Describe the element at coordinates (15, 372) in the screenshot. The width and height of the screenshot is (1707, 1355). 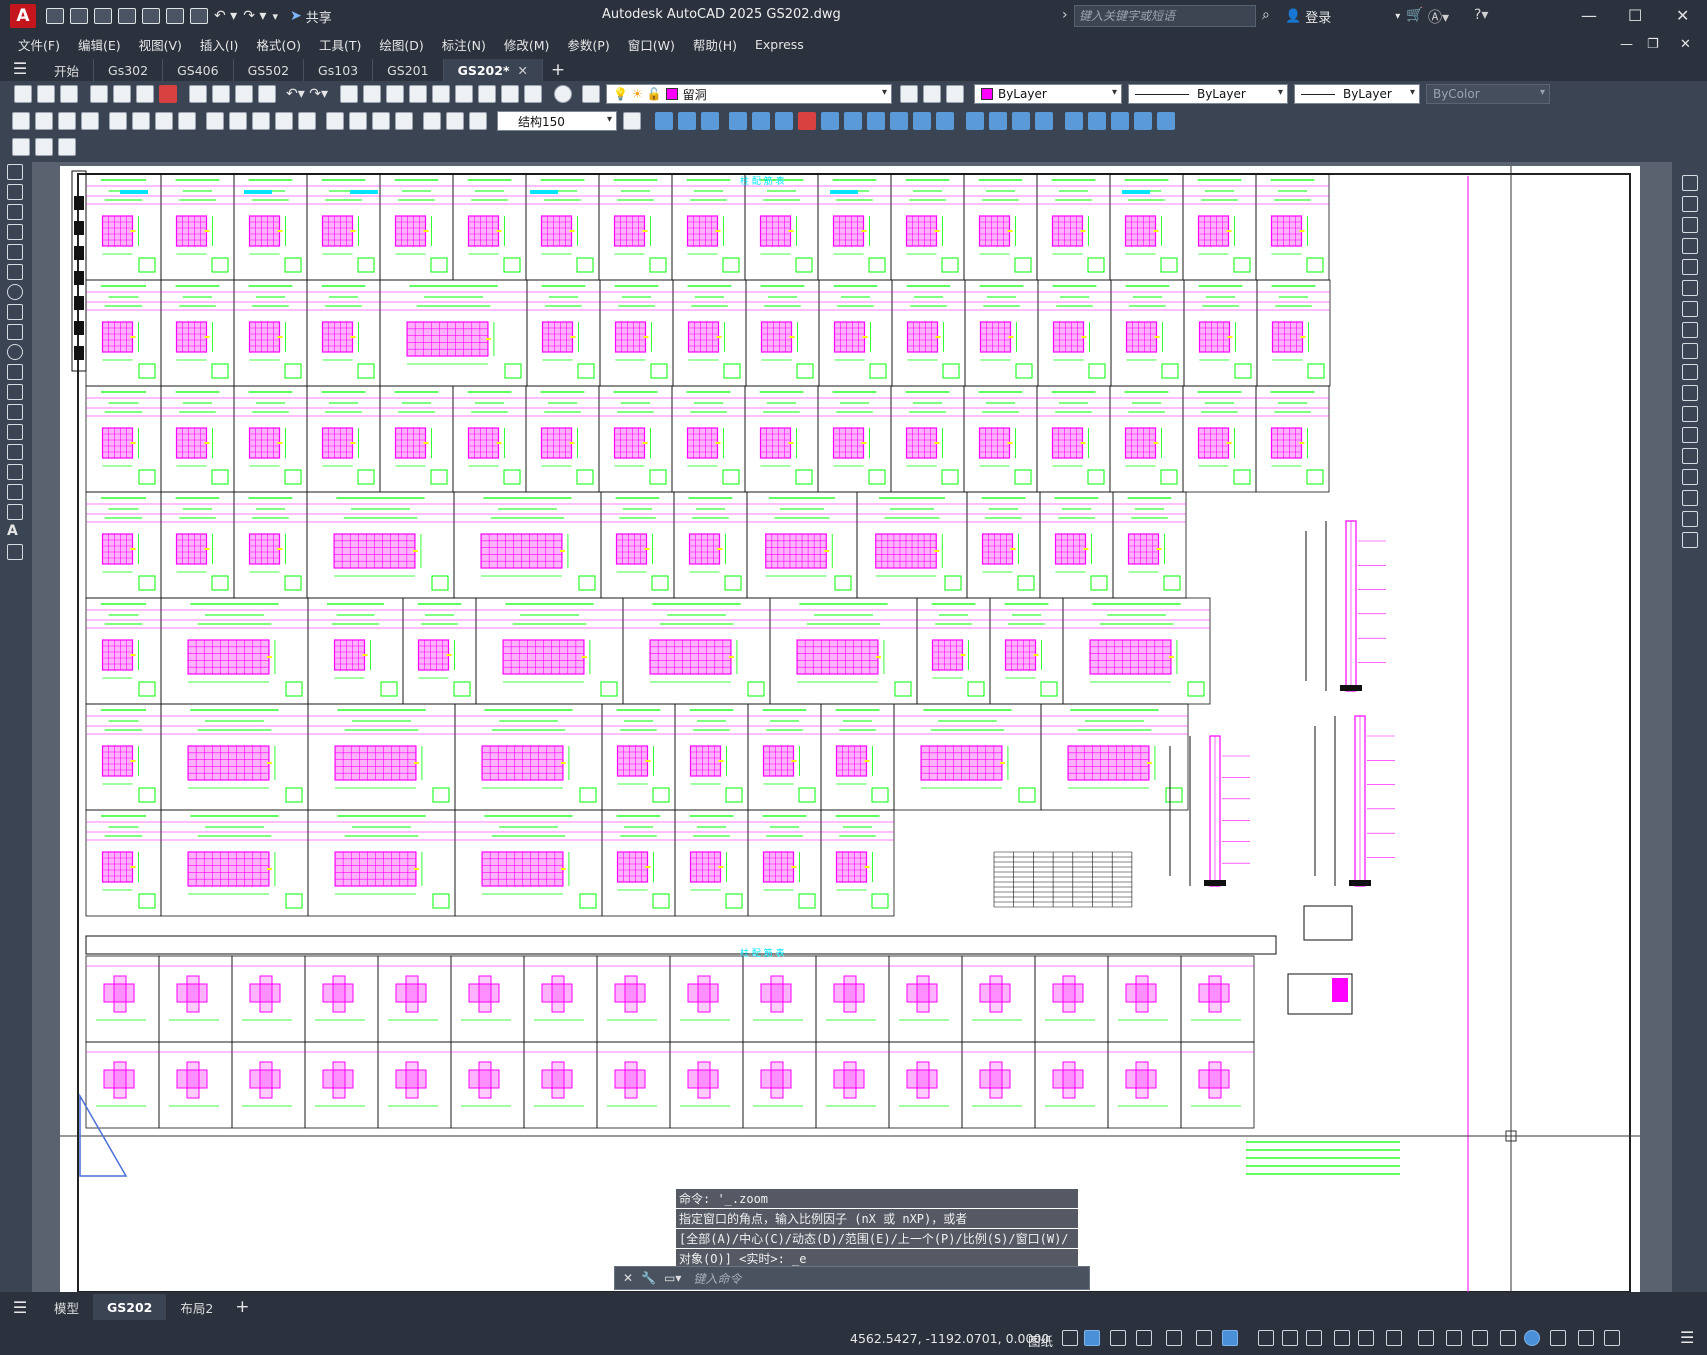
I see `ellipse-arc-icon` at that location.